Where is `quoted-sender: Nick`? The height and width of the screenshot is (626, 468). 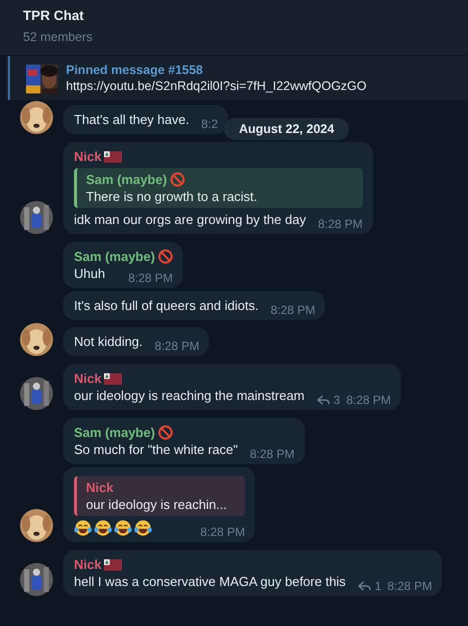
quoted-sender: Nick is located at coordinates (100, 487).